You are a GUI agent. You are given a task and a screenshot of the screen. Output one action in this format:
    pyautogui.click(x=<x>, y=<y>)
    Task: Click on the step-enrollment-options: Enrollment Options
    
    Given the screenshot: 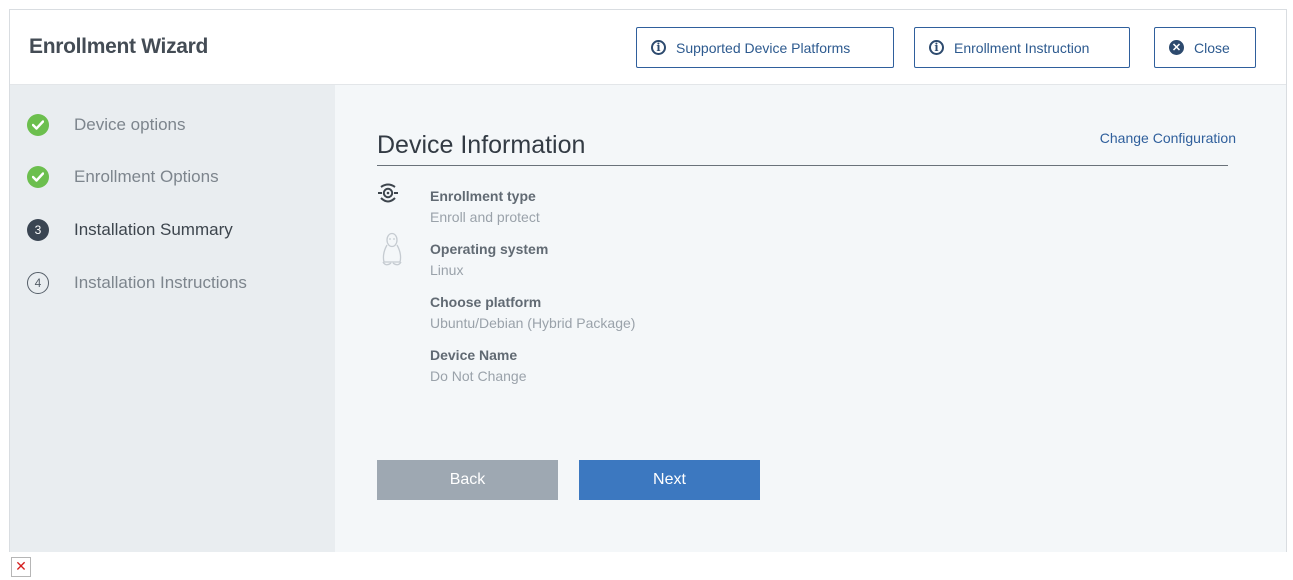 What is the action you would take?
    pyautogui.click(x=123, y=177)
    